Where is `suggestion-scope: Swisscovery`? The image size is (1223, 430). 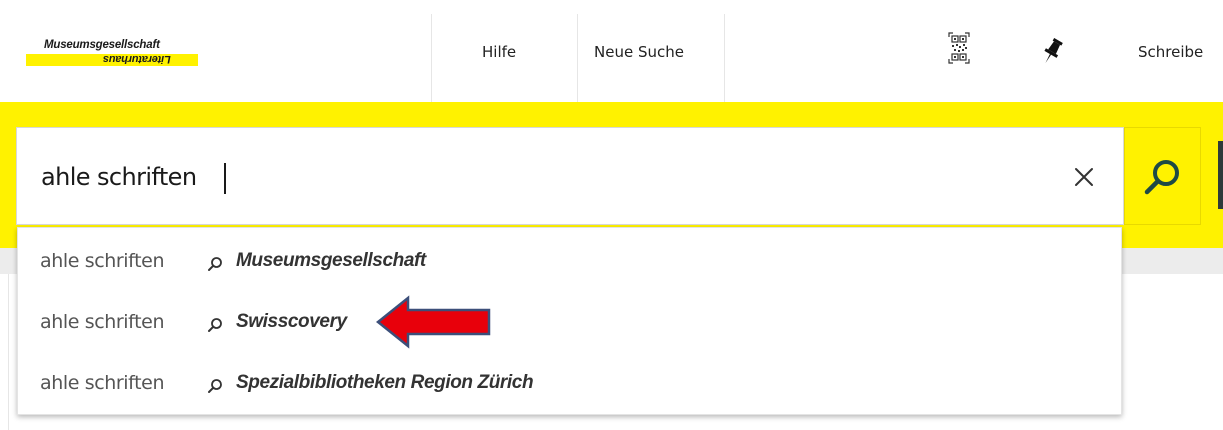 suggestion-scope: Swisscovery is located at coordinates (291, 321).